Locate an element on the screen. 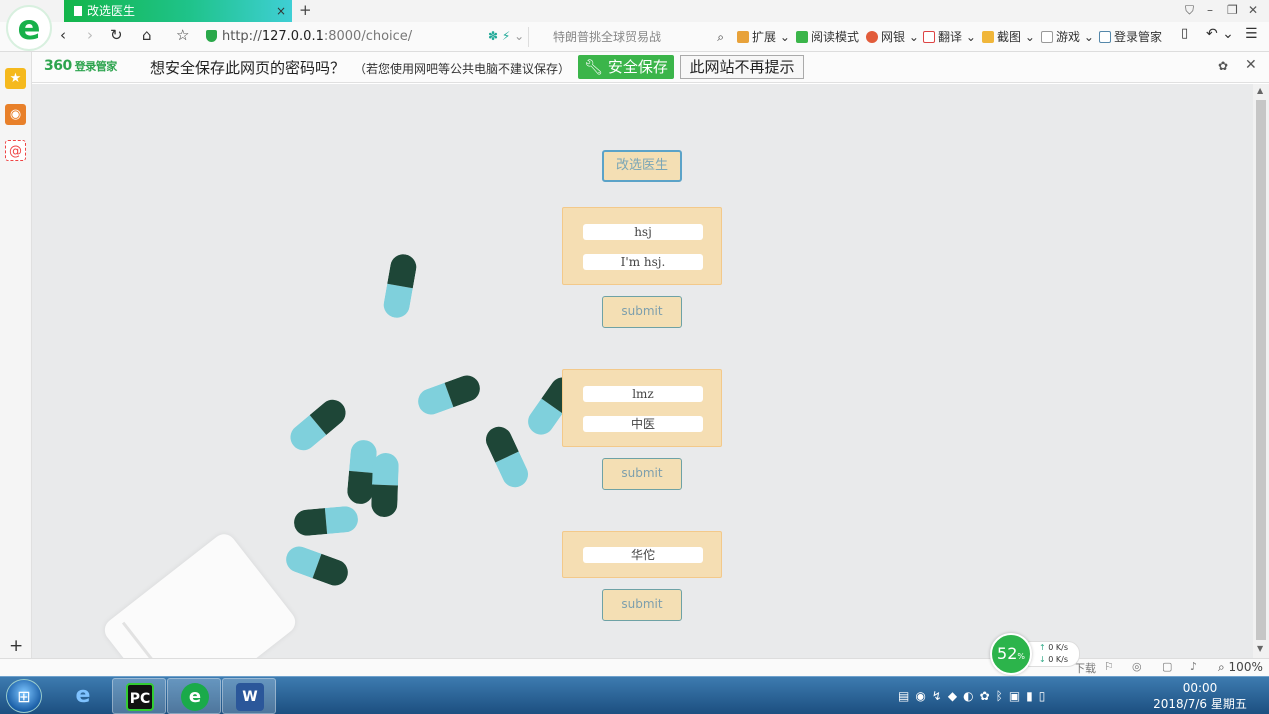  games-icon is located at coordinates (1047, 37).